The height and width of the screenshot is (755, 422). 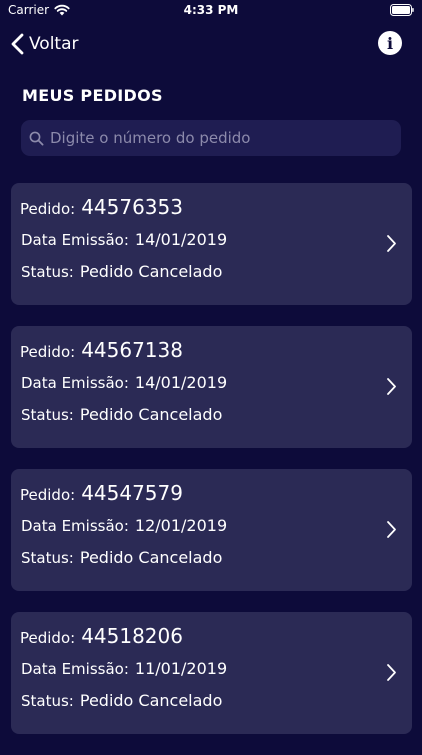 What do you see at coordinates (390, 43) in the screenshot?
I see `info-icon: i` at bounding box center [390, 43].